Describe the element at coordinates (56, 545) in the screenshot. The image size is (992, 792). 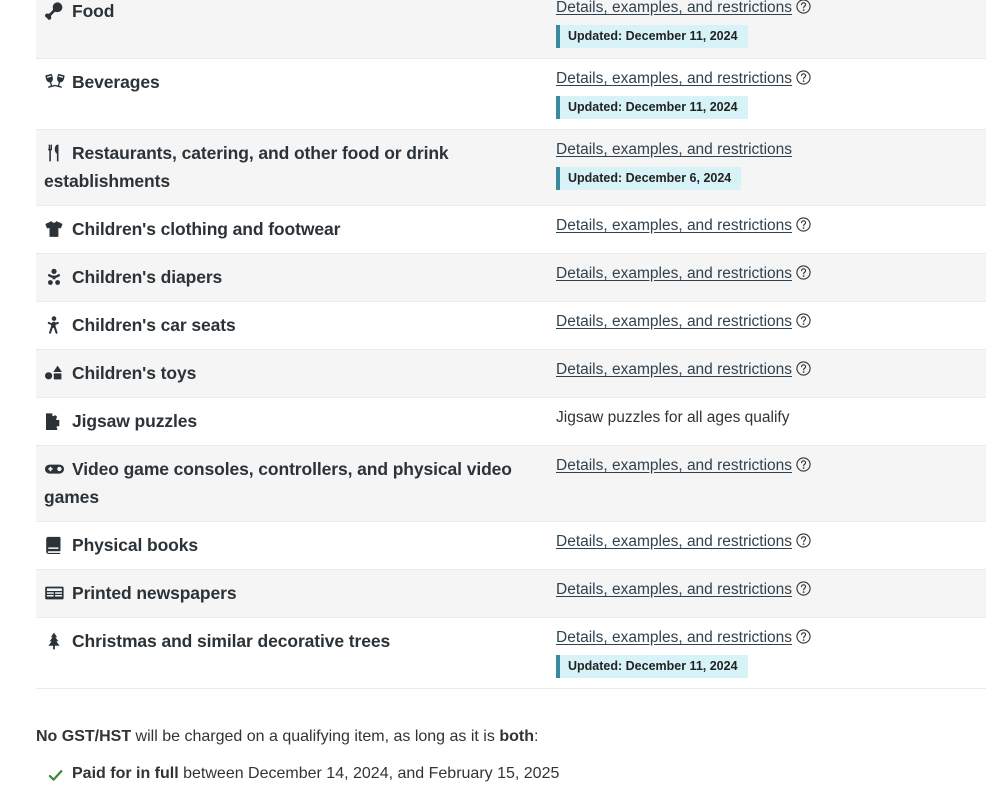
I see `book-icon` at that location.